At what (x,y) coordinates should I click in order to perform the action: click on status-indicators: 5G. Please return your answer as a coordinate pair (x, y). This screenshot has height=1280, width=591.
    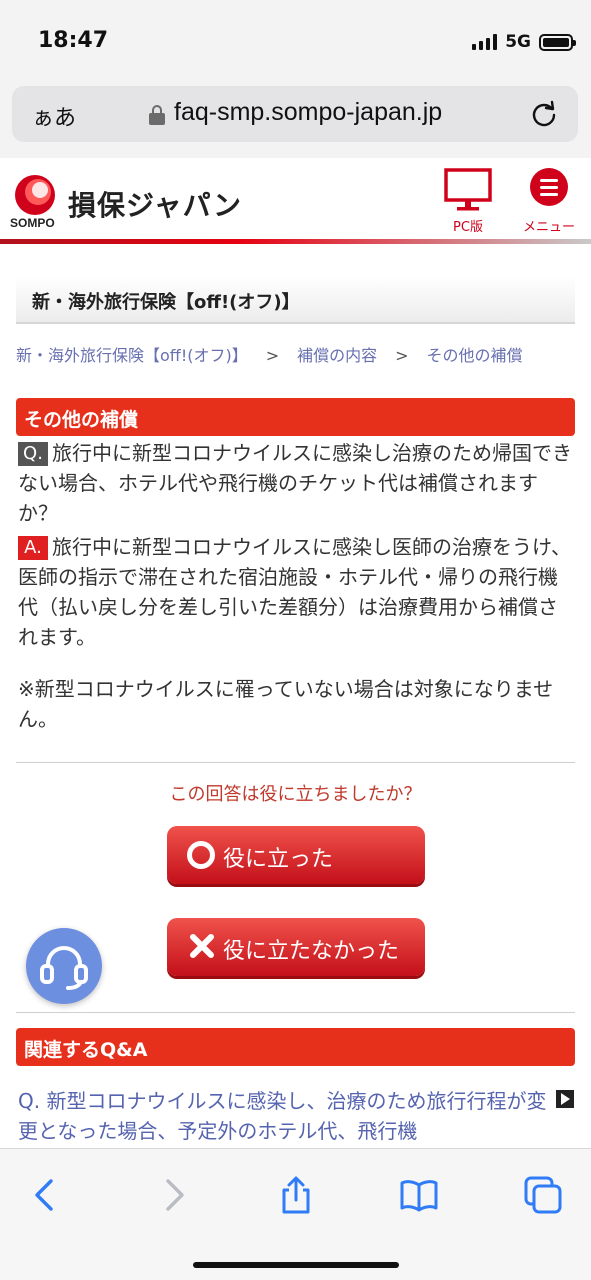
    Looking at the image, I should click on (524, 42).